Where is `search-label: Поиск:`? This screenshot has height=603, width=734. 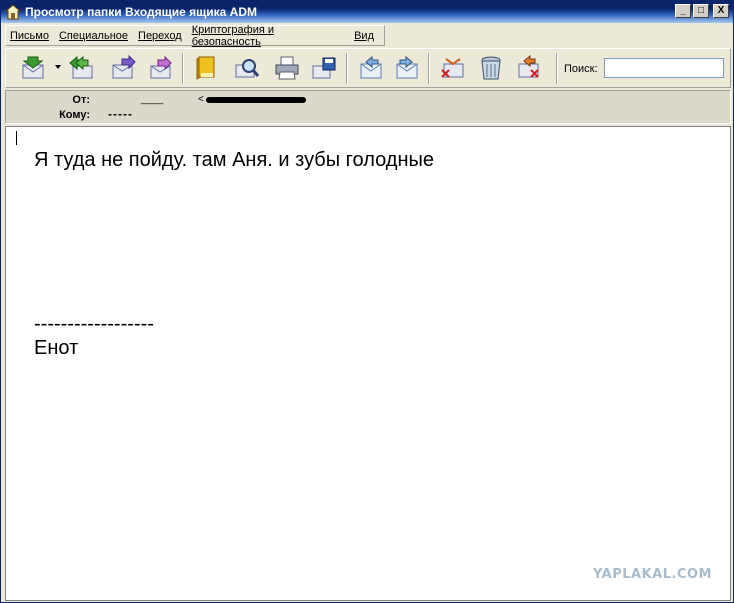
search-label: Поиск: is located at coordinates (581, 69).